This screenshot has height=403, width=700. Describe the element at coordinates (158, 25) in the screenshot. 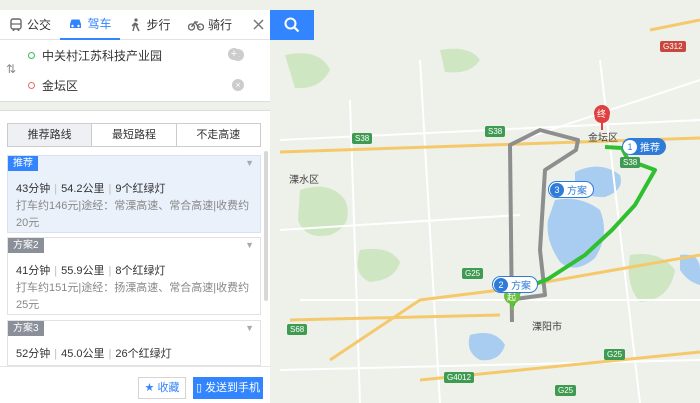

I see `mode-label: 步行` at that location.